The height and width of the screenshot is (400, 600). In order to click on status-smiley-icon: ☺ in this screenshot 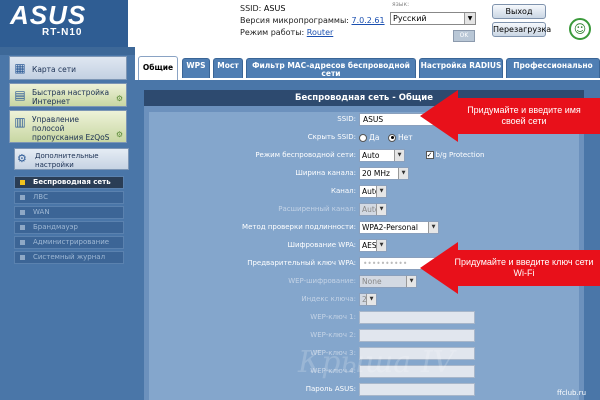, I will do `click(580, 29)`.